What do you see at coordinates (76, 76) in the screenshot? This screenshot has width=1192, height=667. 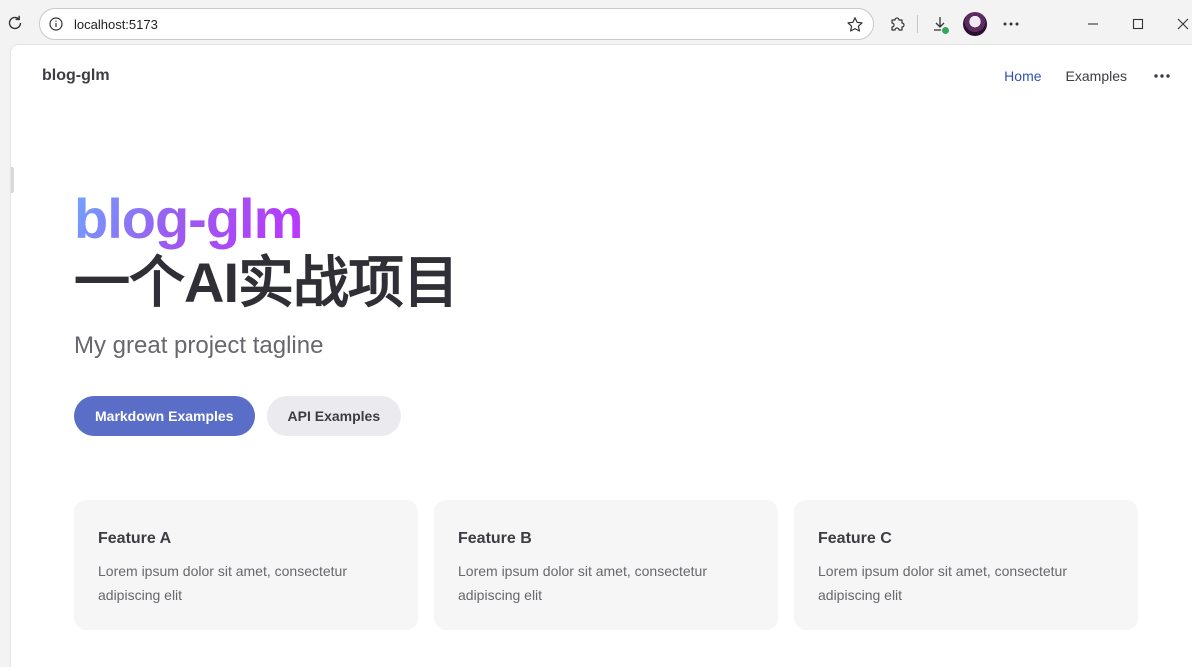 I see `site-title: blog-glm` at bounding box center [76, 76].